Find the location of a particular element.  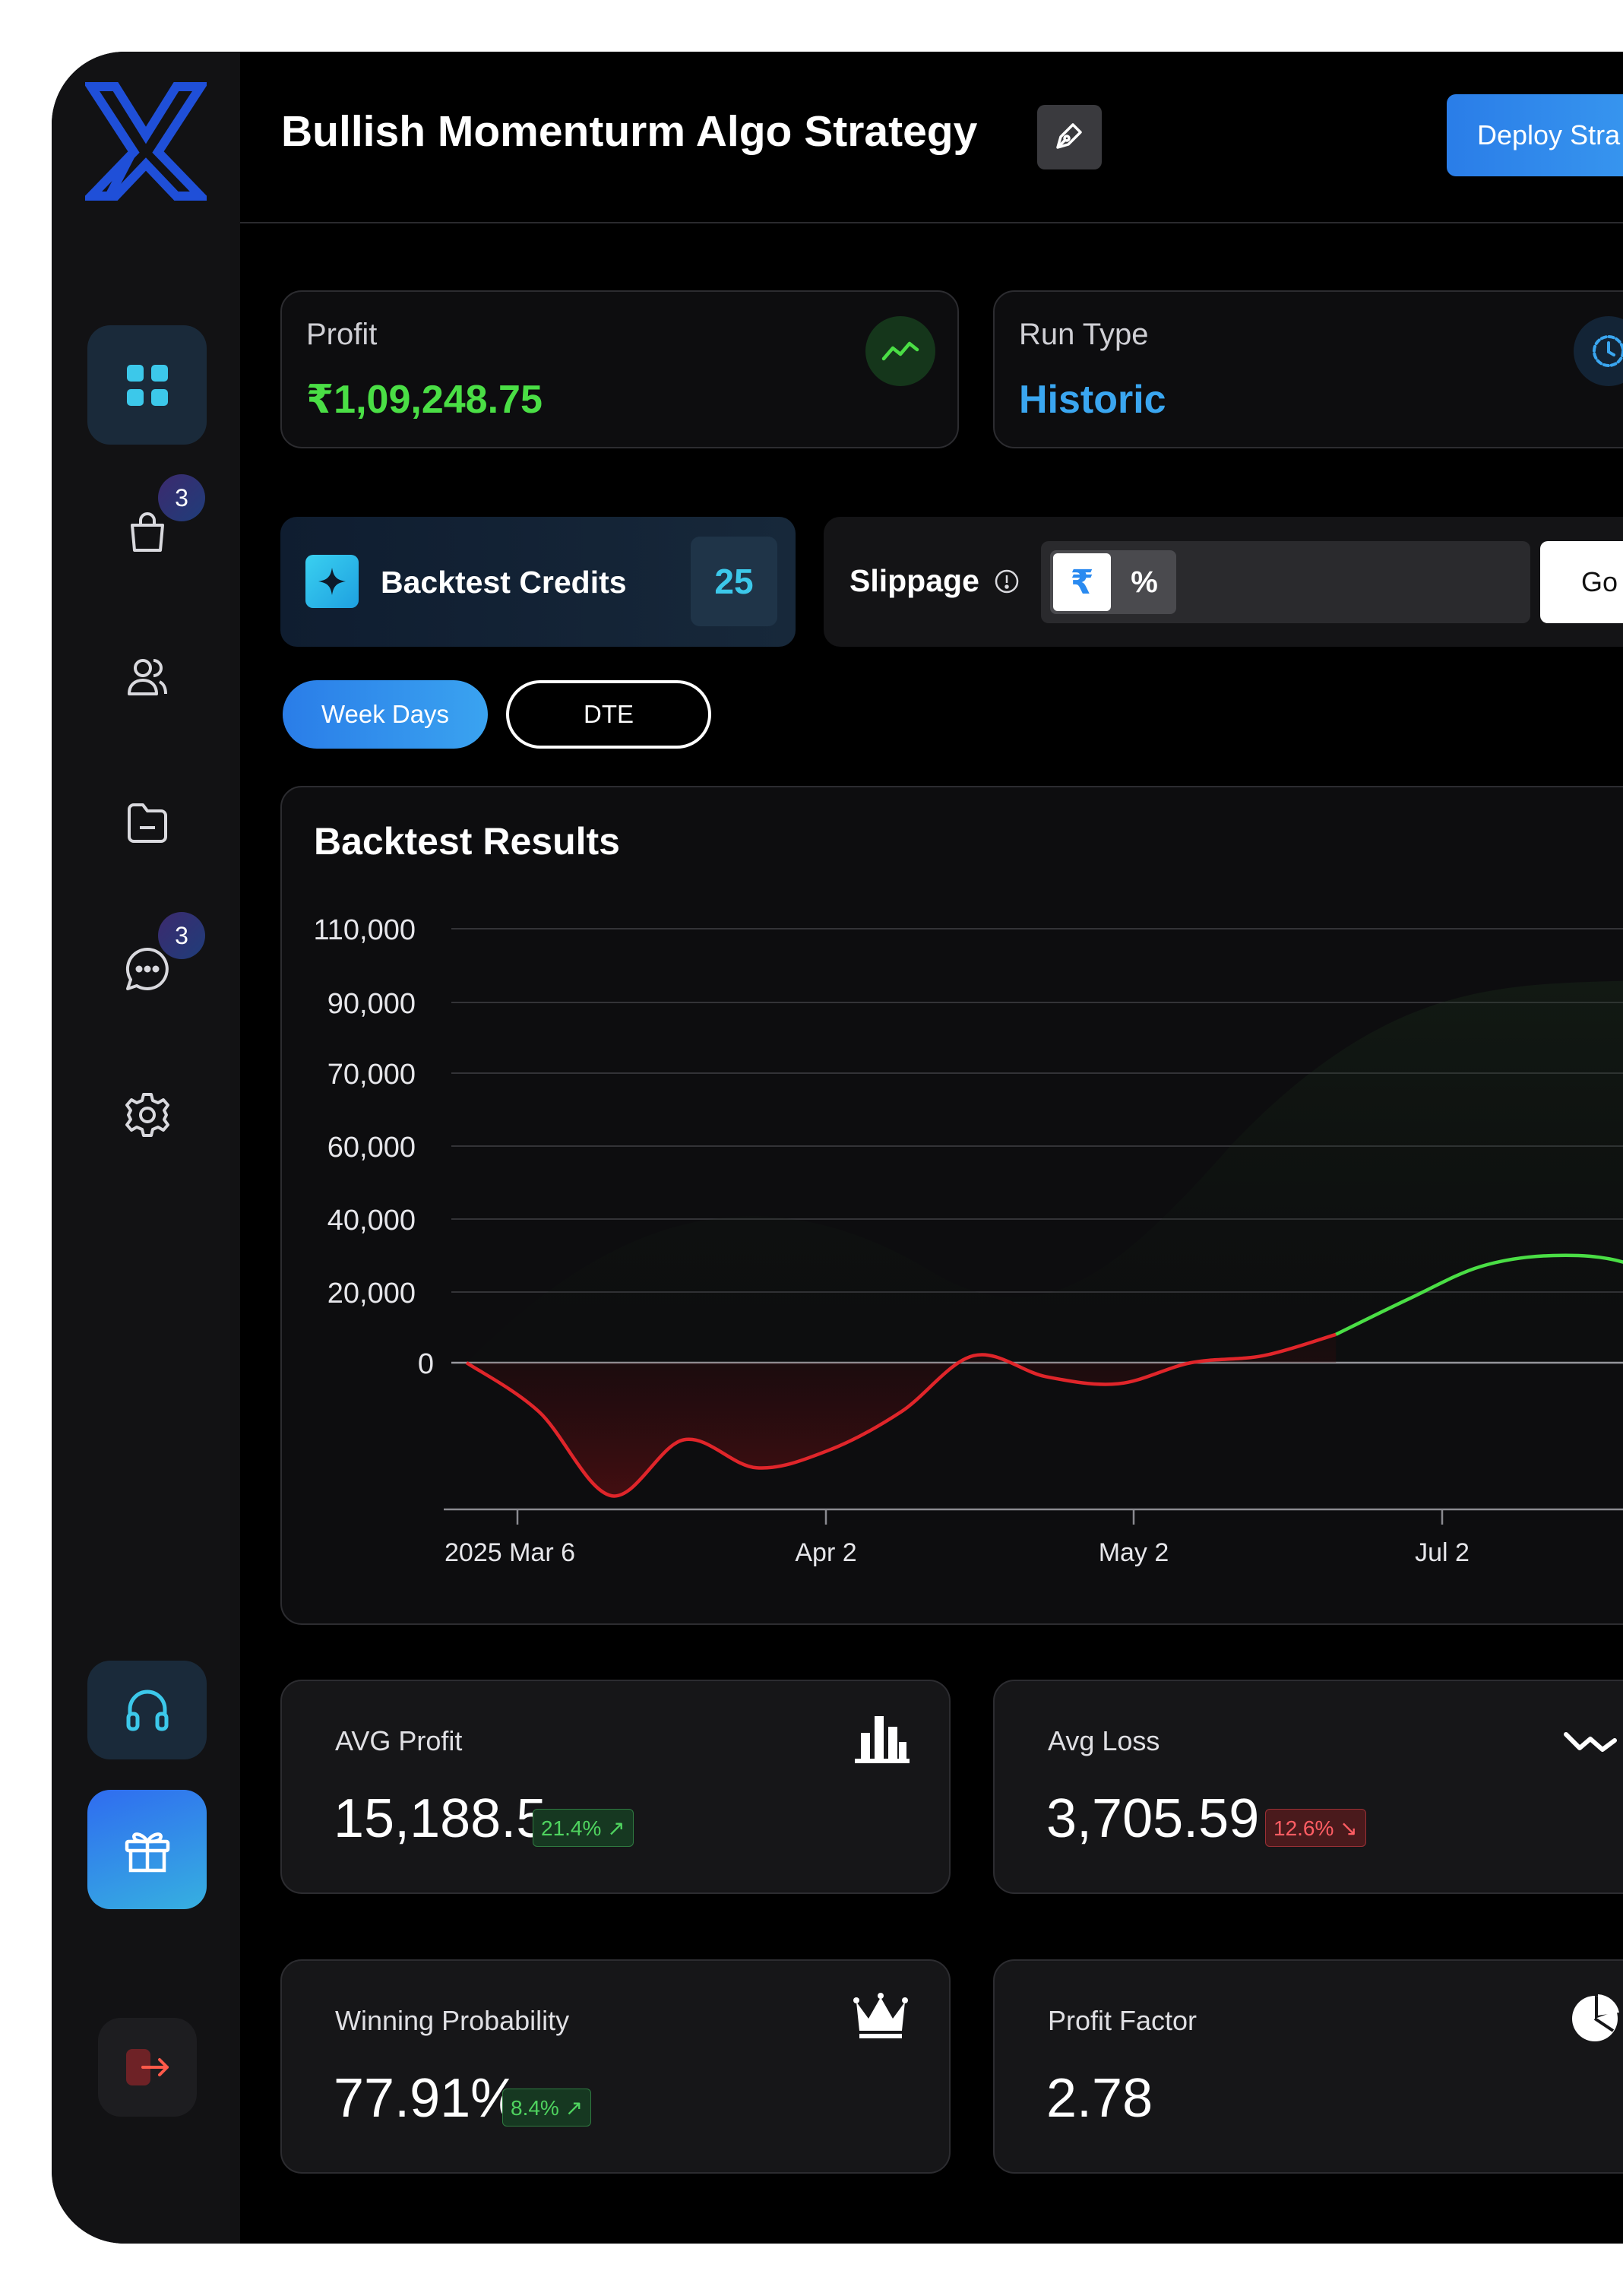

profit-factor-label: Profit Factor is located at coordinates (1122, 2021).